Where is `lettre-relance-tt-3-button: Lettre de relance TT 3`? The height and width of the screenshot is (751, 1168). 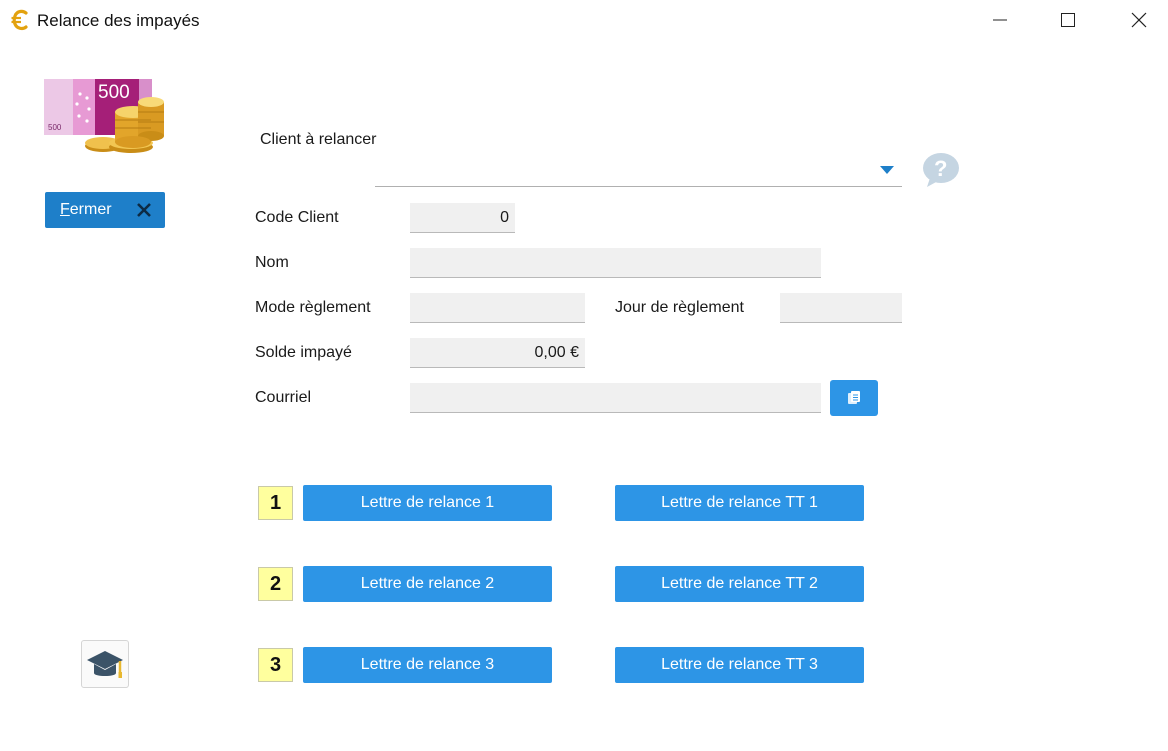
lettre-relance-tt-3-button: Lettre de relance TT 3 is located at coordinates (739, 665).